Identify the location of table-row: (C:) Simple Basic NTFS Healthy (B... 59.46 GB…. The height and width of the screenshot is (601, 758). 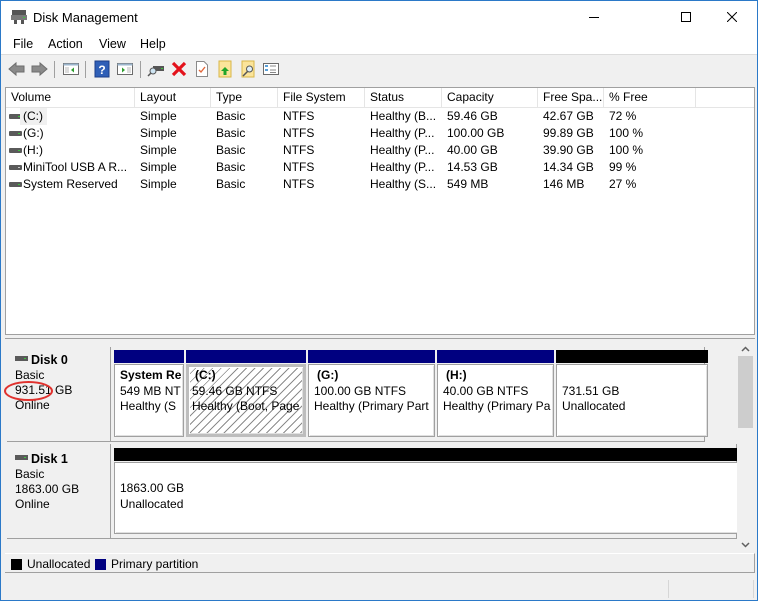
(380, 116).